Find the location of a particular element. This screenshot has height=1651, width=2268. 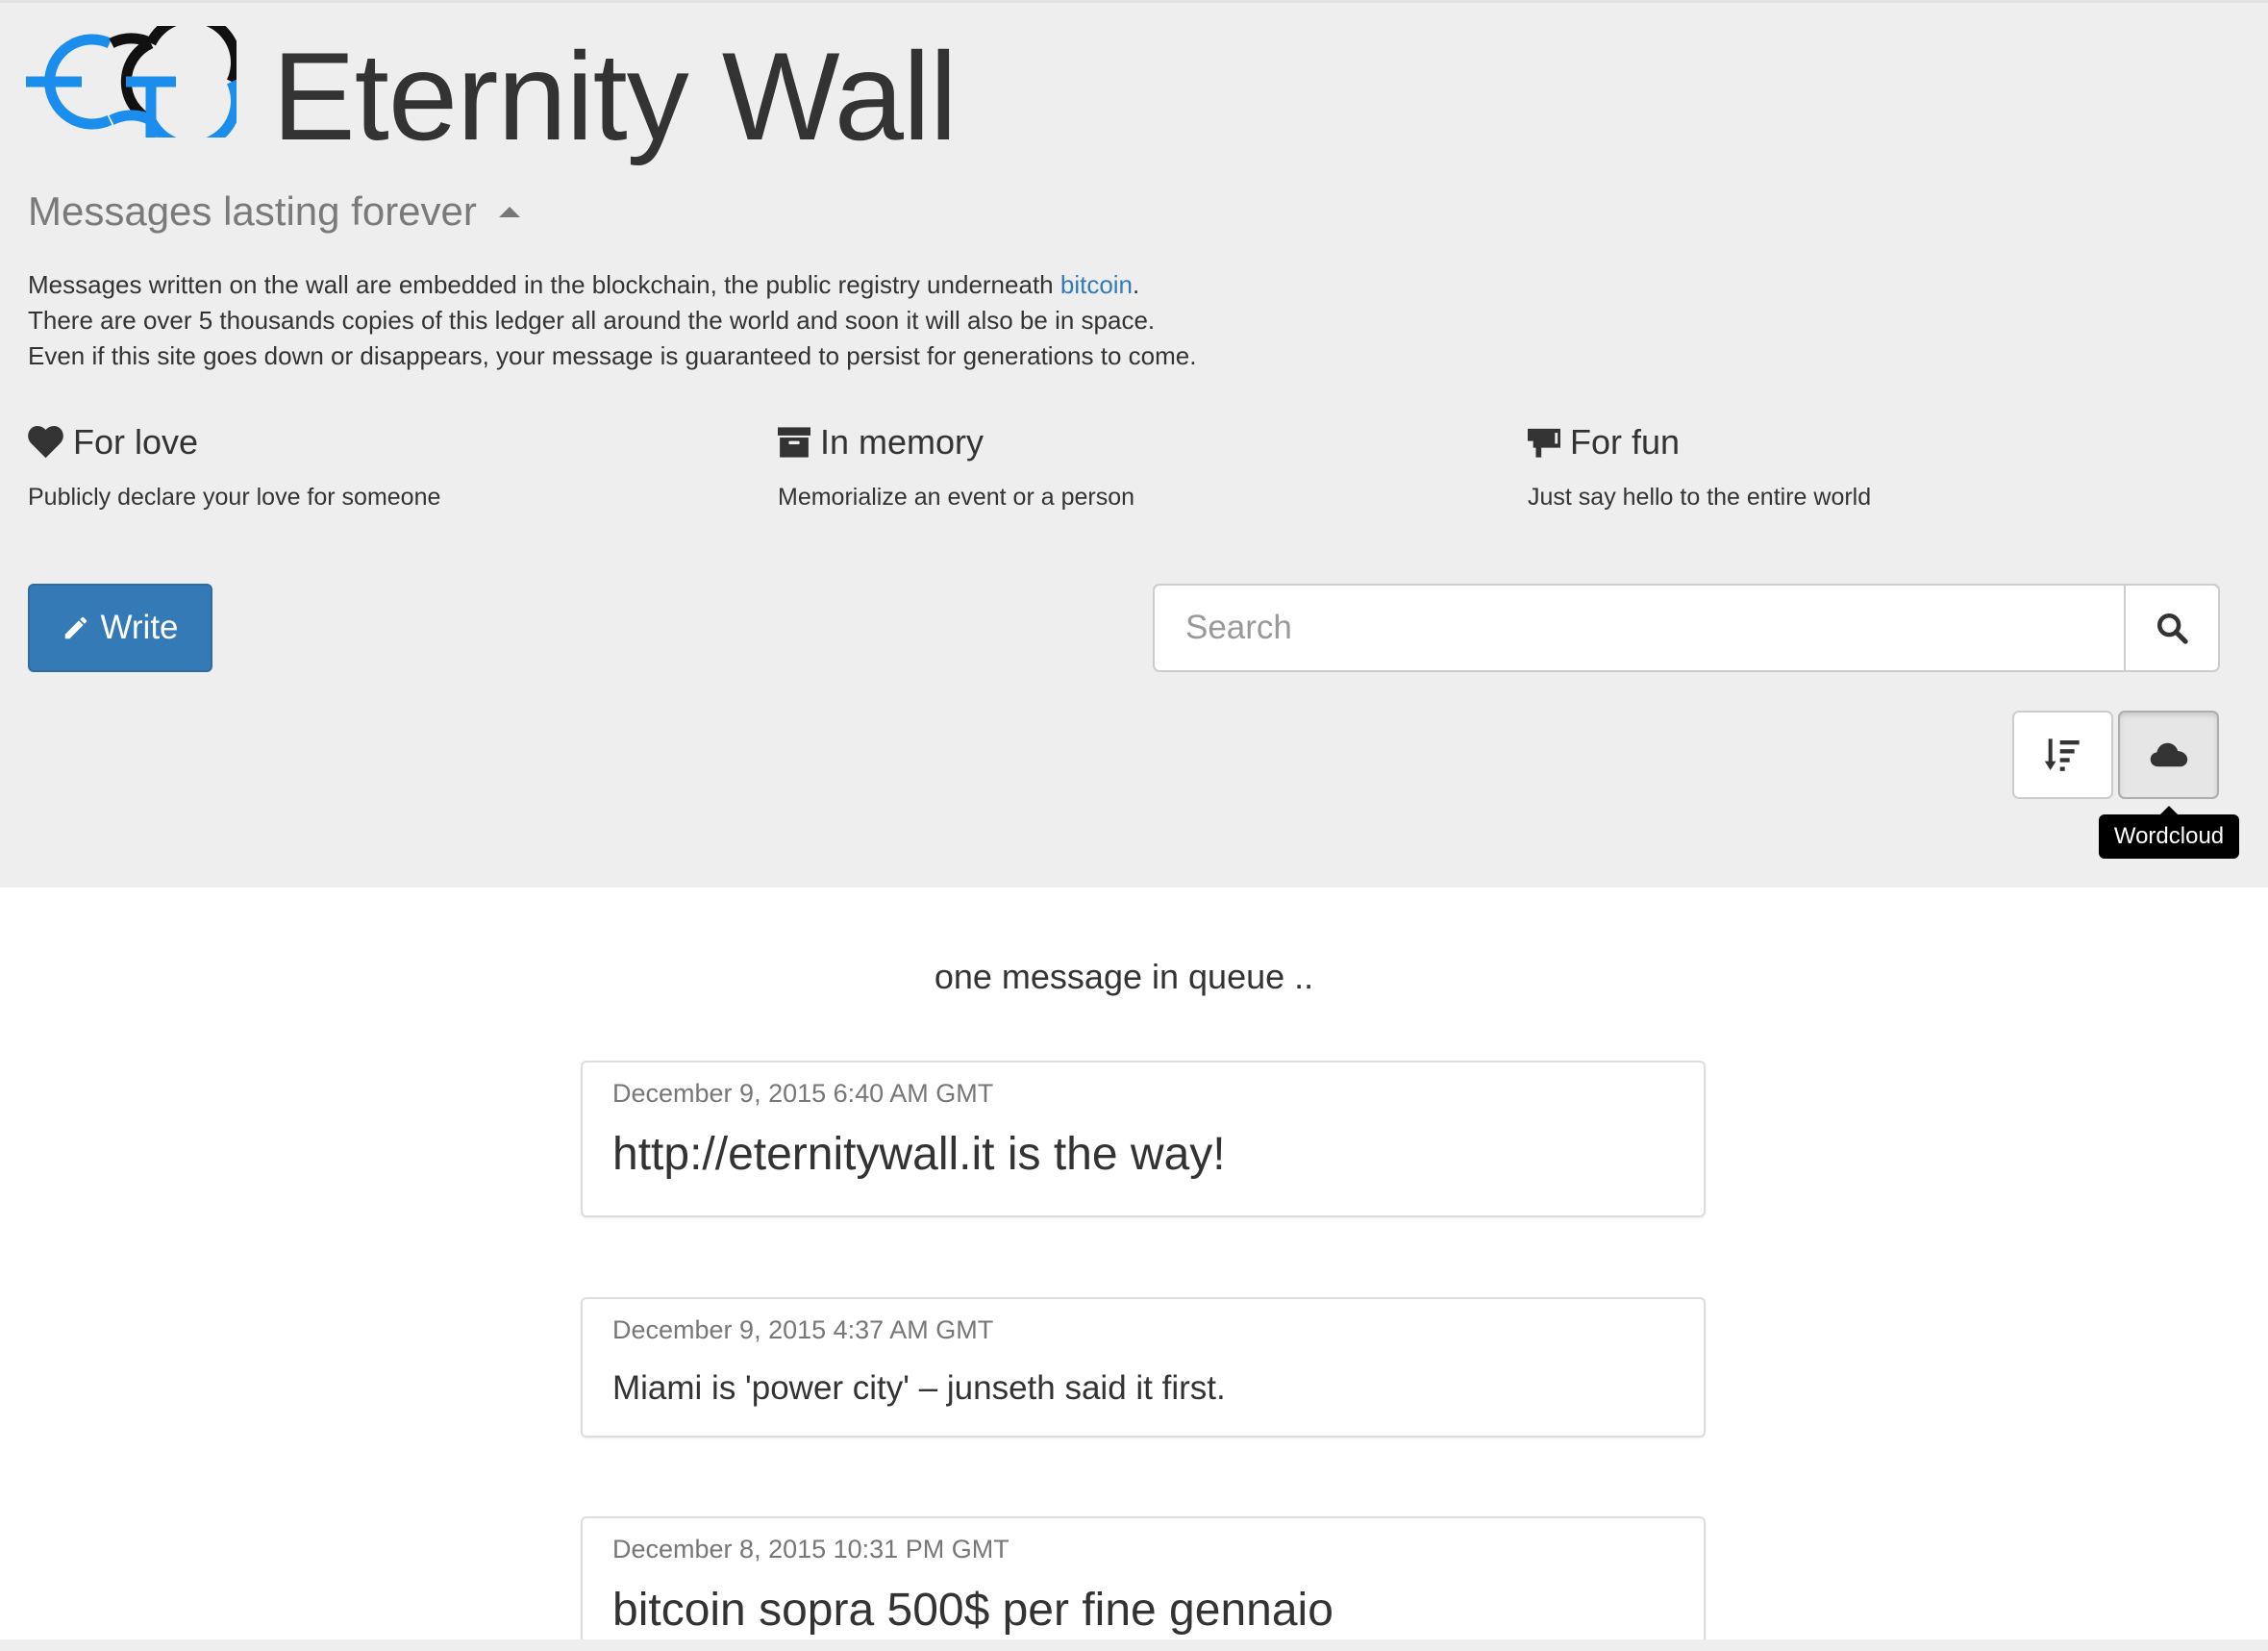

wordcloud-button is located at coordinates (2168, 755).